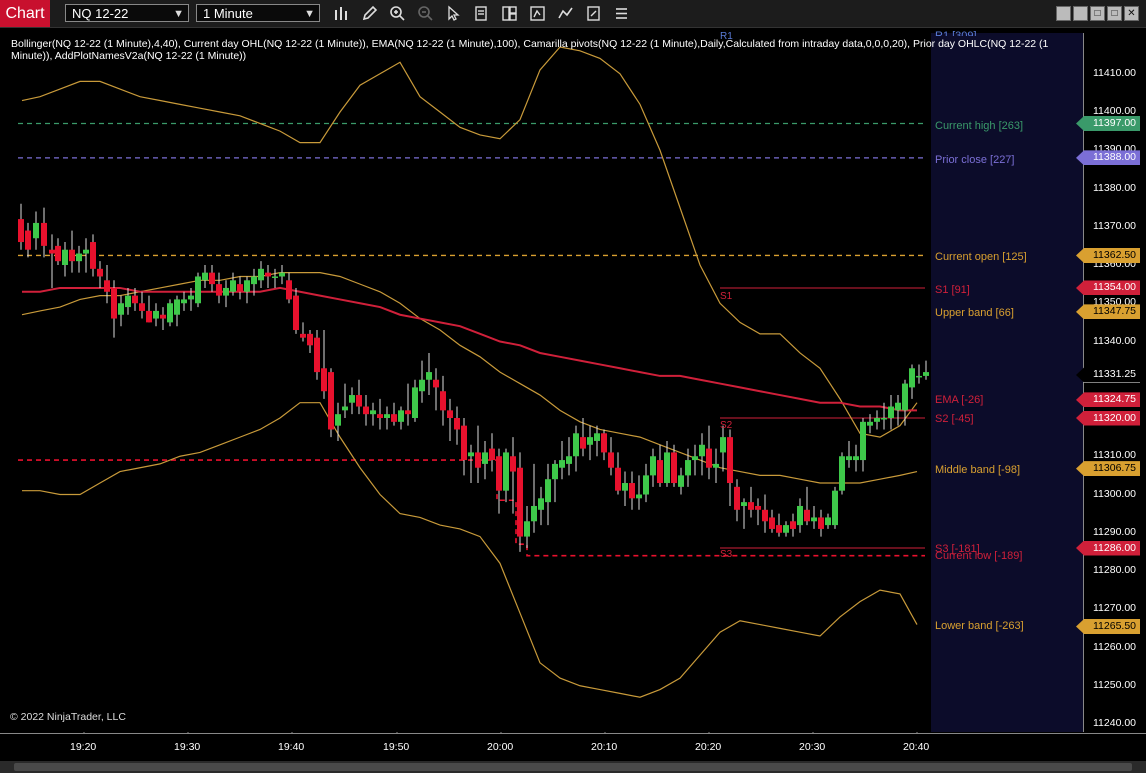 Image resolution: width=1146 pixels, height=773 pixels. What do you see at coordinates (726, 553) in the screenshot?
I see `s3-short-label: S3` at bounding box center [726, 553].